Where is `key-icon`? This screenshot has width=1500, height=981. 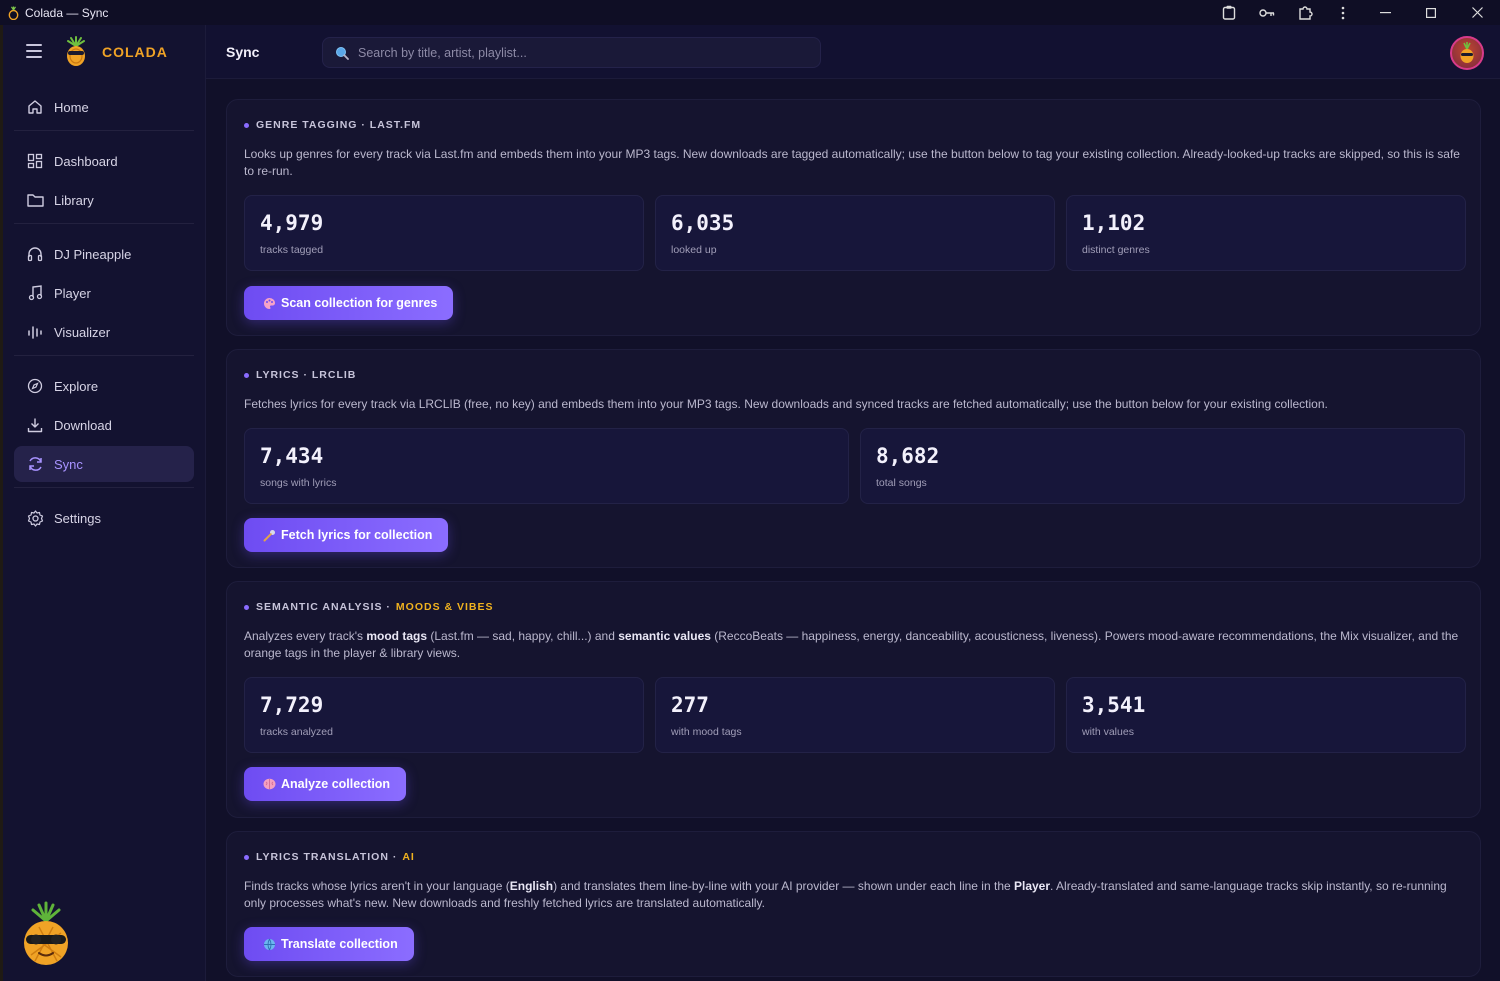 key-icon is located at coordinates (1267, 12).